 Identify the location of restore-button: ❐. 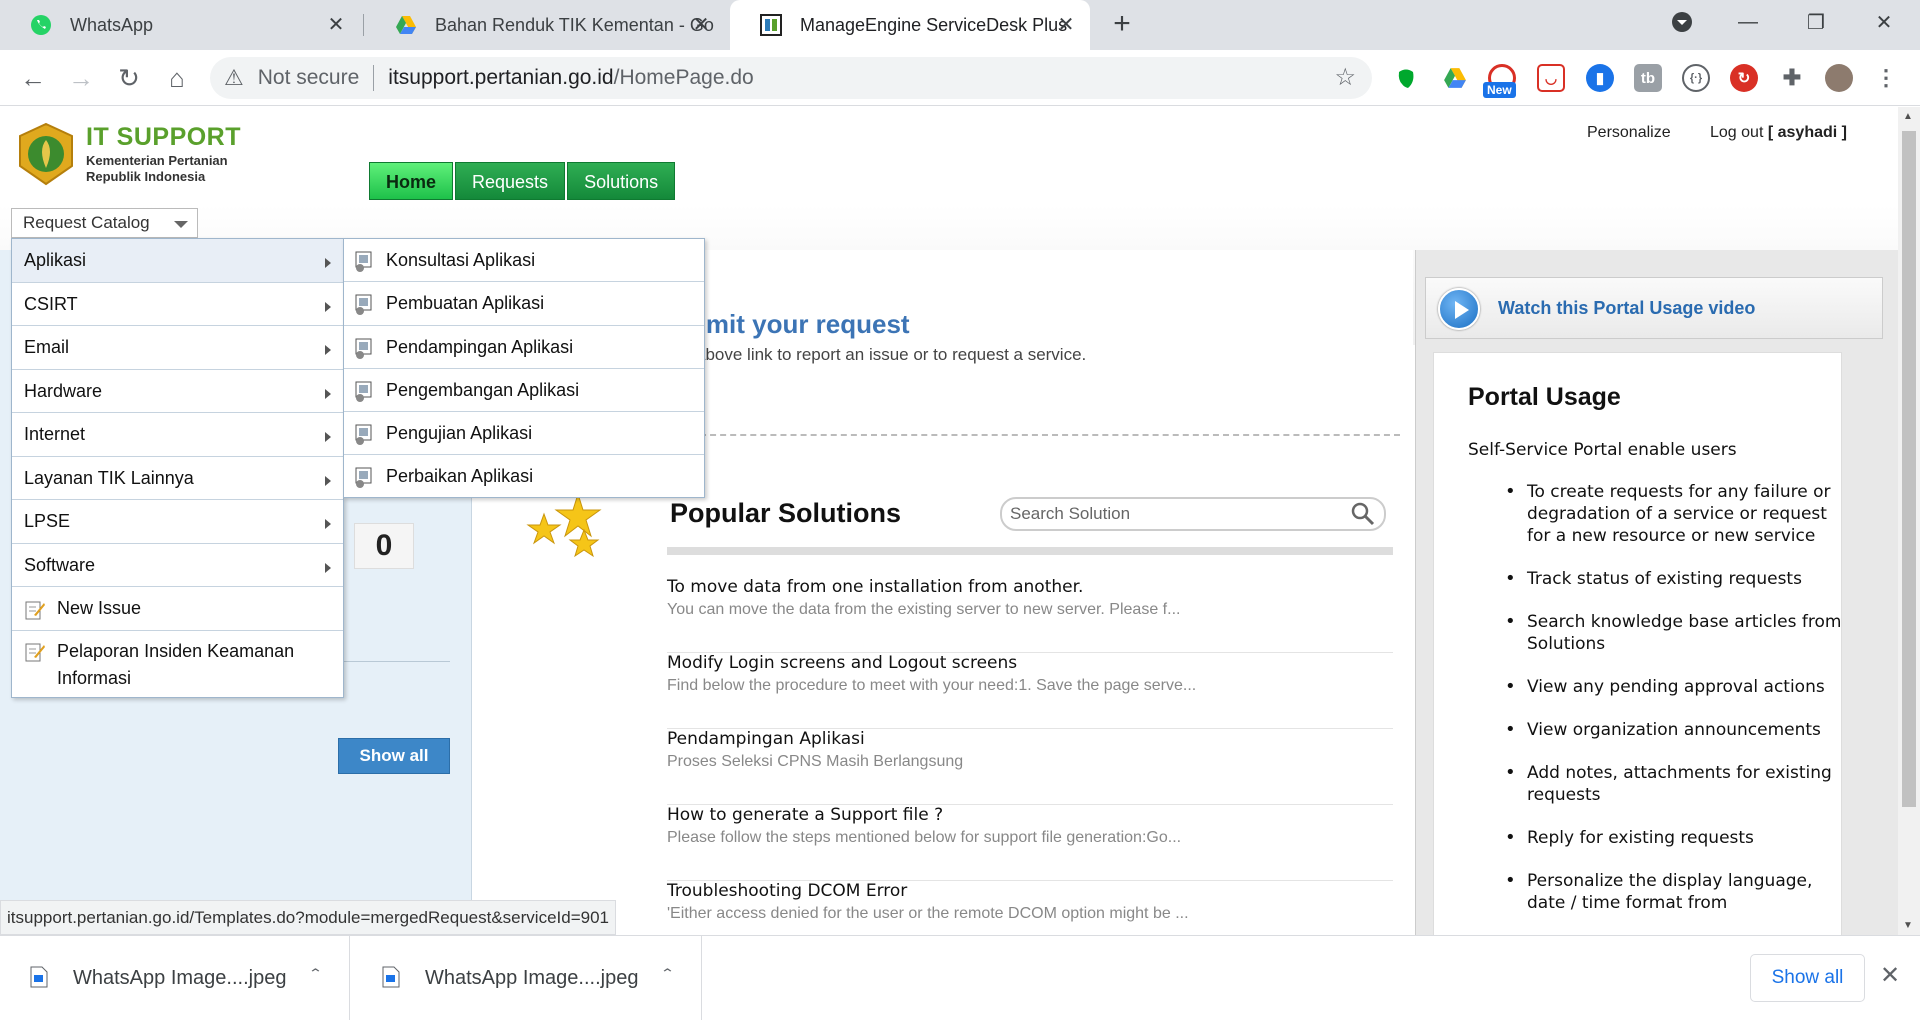
(1816, 22).